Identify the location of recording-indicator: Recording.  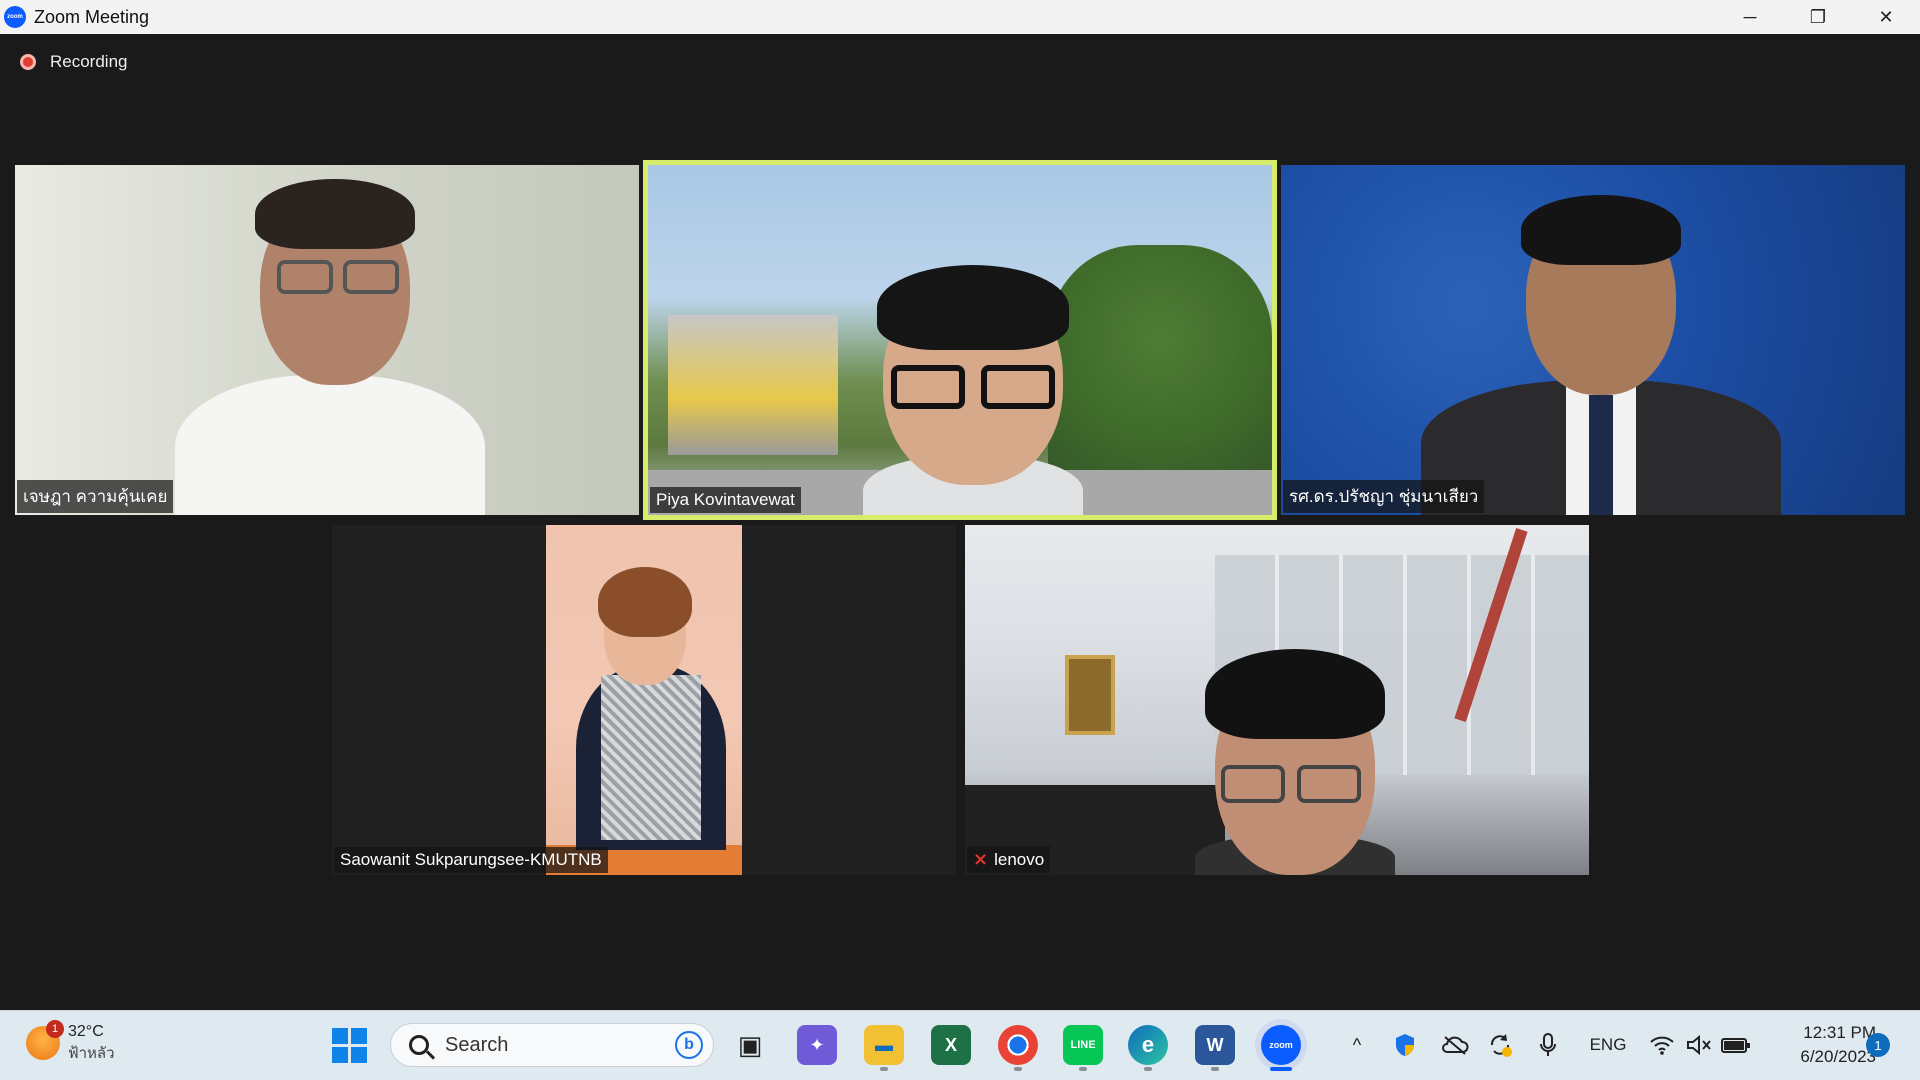
(74, 62).